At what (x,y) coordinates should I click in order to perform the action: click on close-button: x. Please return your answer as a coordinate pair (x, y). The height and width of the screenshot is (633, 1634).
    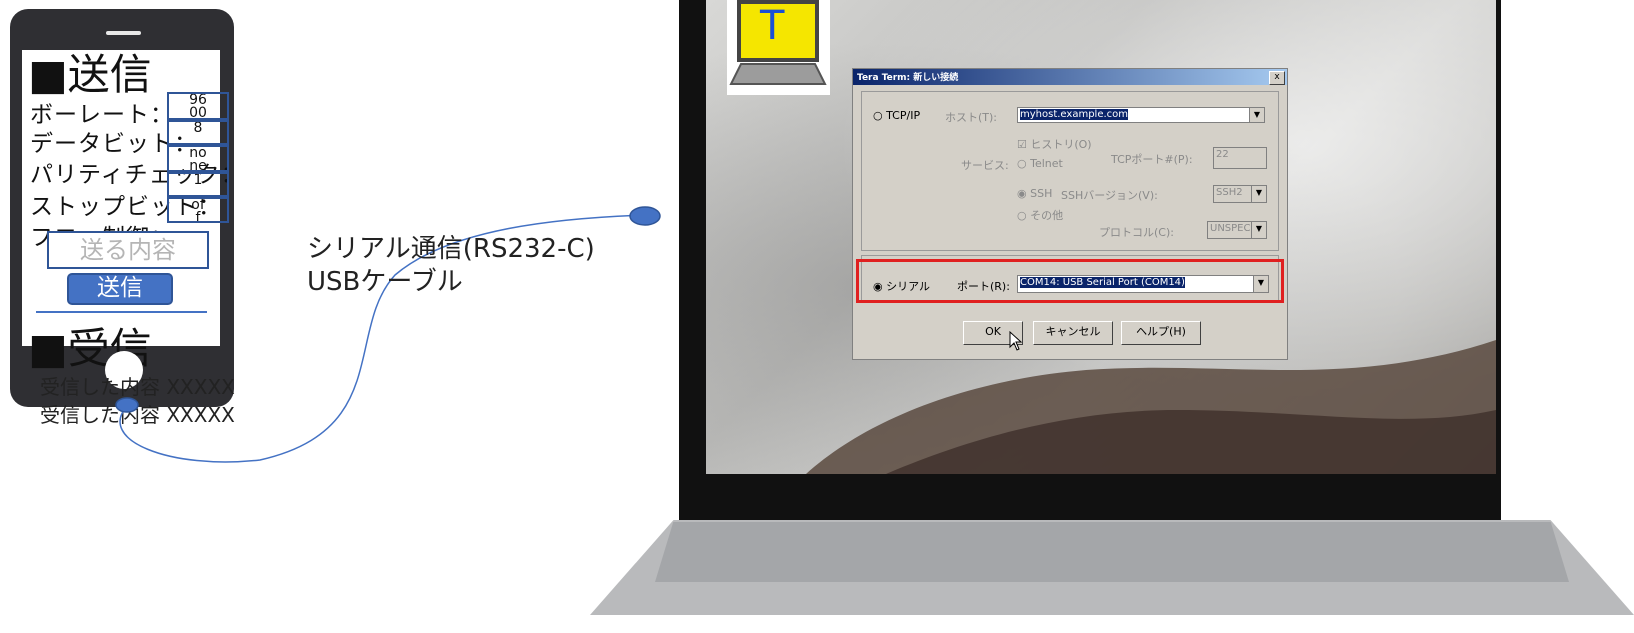
    Looking at the image, I should click on (1277, 78).